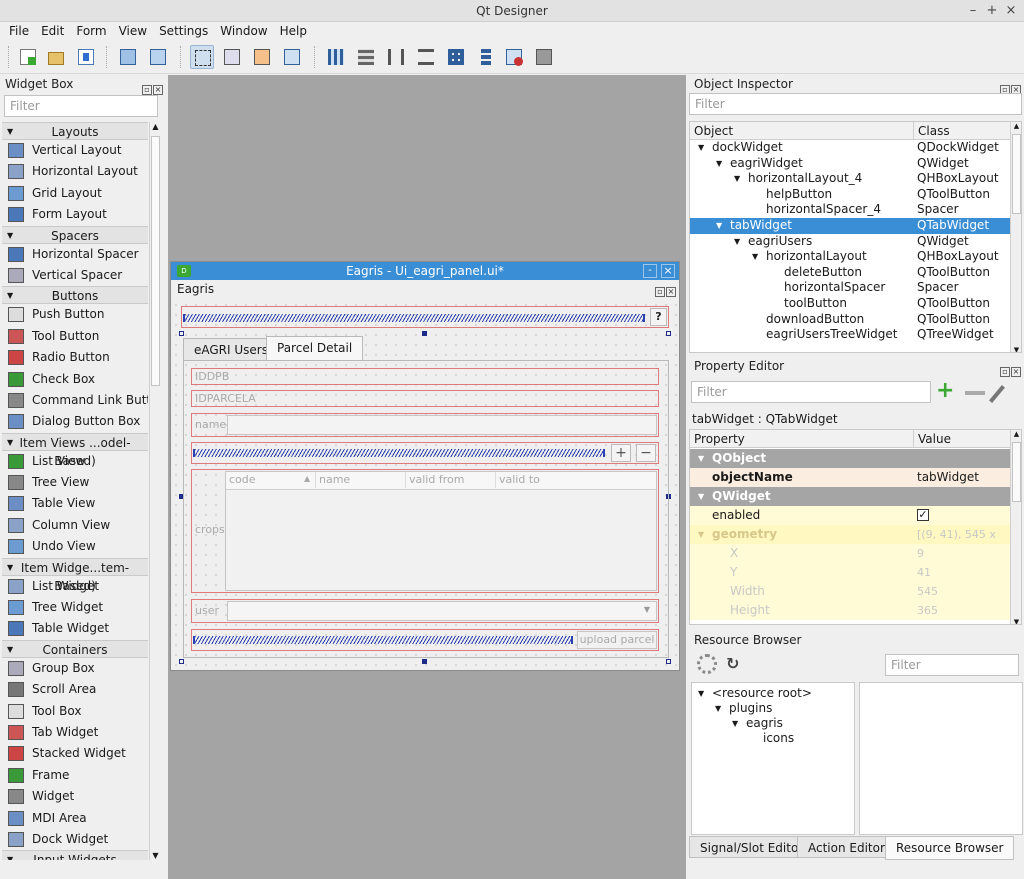  Describe the element at coordinates (850, 273) in the screenshot. I see `tree-row-deletebutton: deleteButton QToolButton` at that location.